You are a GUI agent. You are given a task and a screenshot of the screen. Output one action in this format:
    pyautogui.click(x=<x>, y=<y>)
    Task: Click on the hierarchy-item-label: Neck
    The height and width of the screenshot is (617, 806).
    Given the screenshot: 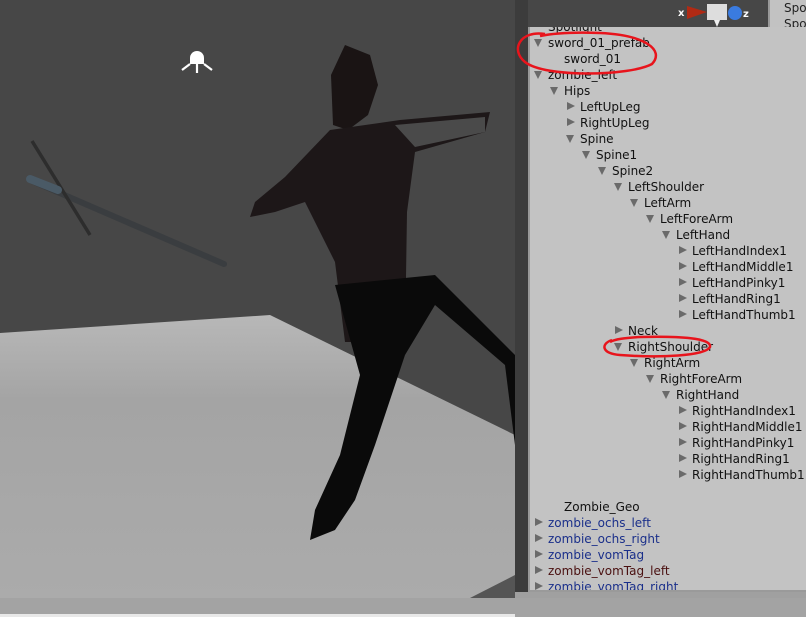 What is the action you would take?
    pyautogui.click(x=643, y=331)
    